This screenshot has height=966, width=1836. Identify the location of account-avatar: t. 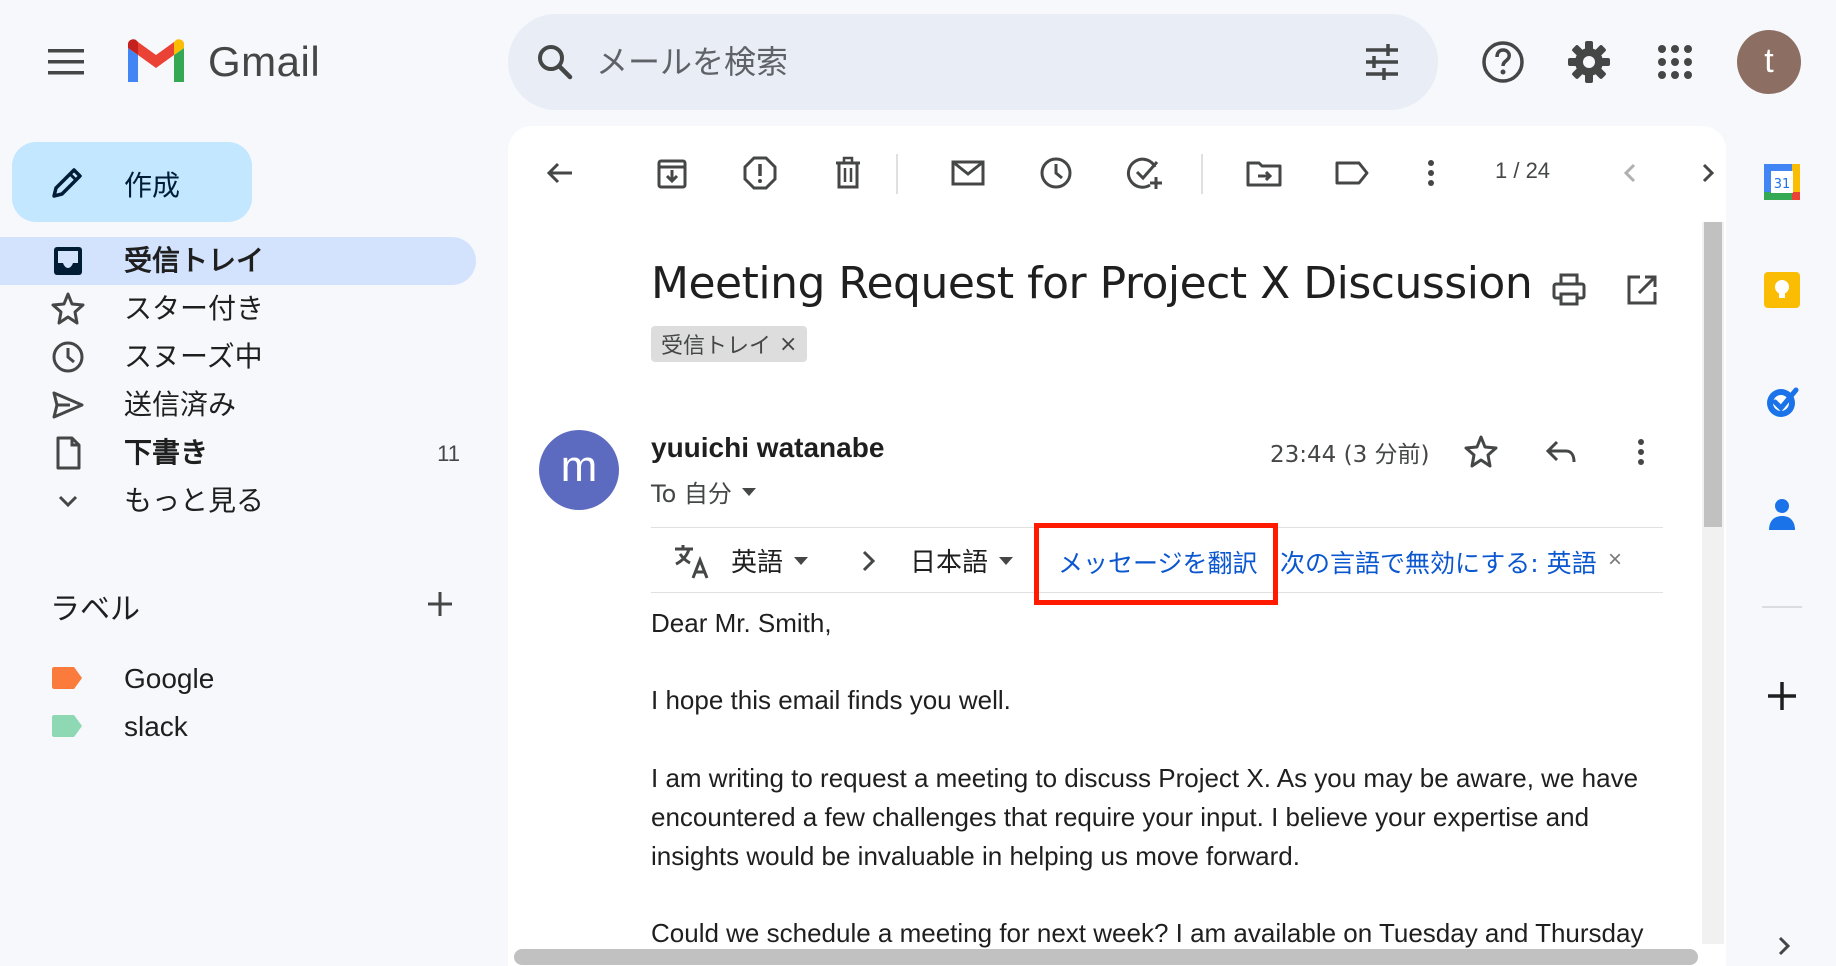
(1769, 62).